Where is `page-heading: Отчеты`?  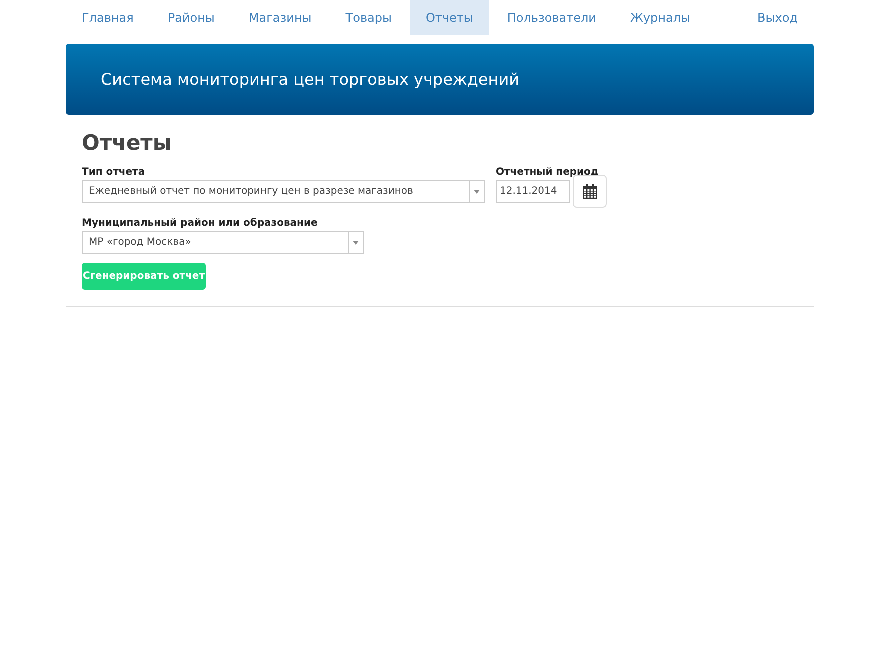
page-heading: Отчеты is located at coordinates (127, 143).